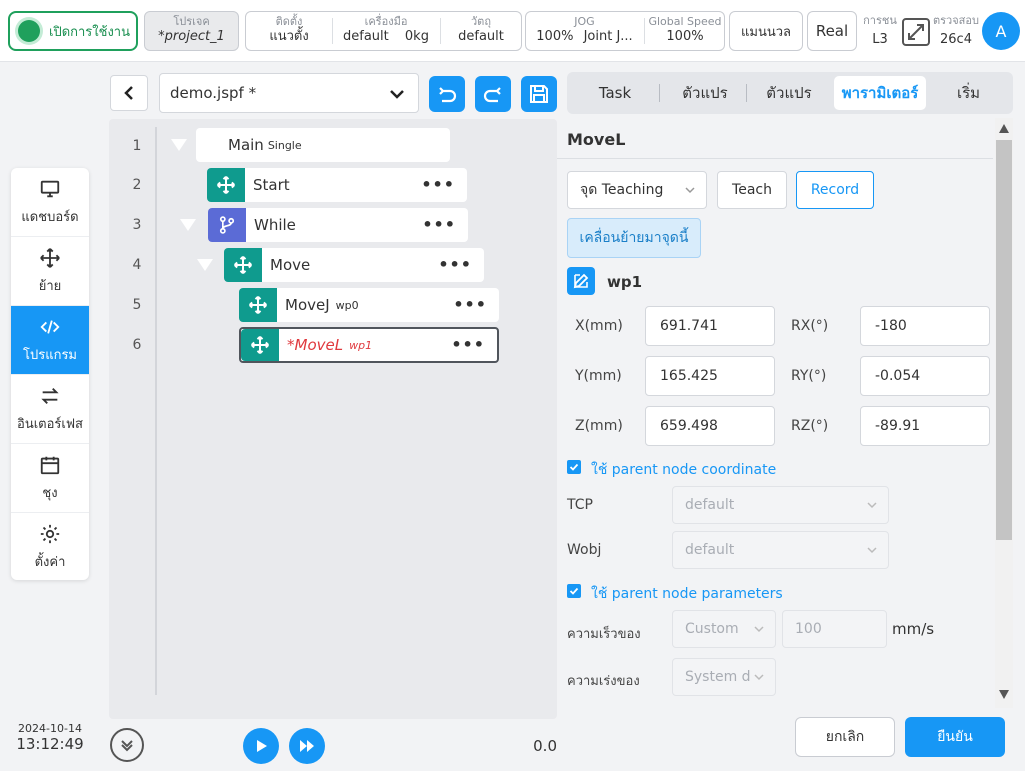  What do you see at coordinates (1004, 340) in the screenshot?
I see `scrollbar-thumb` at bounding box center [1004, 340].